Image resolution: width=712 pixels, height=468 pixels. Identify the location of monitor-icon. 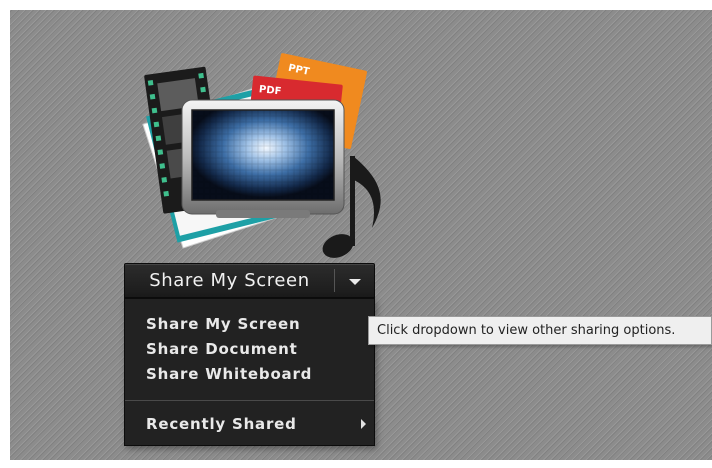
(263, 158).